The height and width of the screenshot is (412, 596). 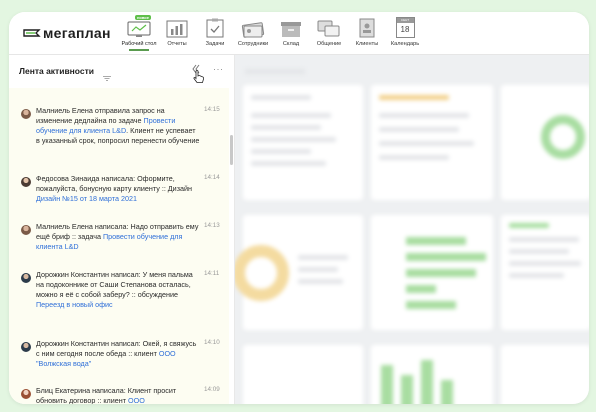 I want to click on nav-desktop: новое Рабочий стол, so click(x=139, y=32).